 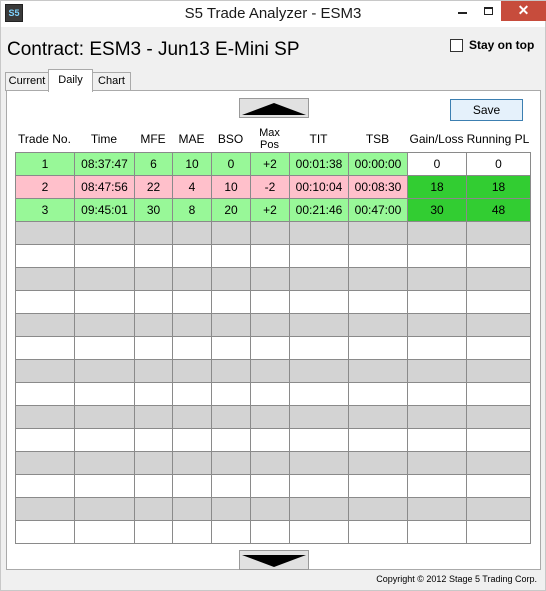 I want to click on cell-trade-no: 2, so click(x=45, y=187).